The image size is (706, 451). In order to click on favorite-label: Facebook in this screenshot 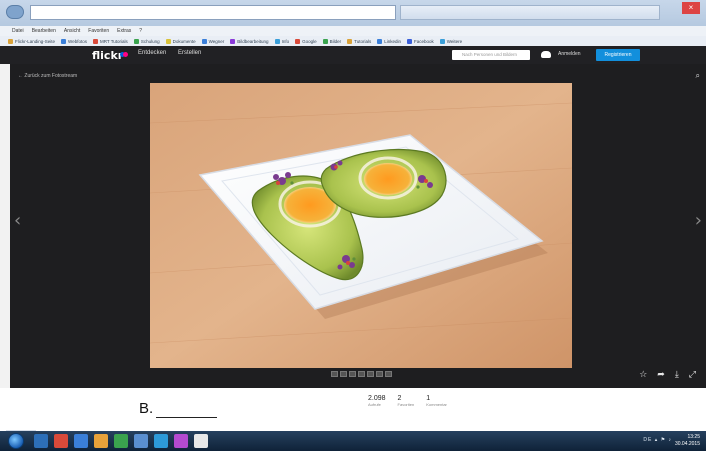, I will do `click(423, 41)`.